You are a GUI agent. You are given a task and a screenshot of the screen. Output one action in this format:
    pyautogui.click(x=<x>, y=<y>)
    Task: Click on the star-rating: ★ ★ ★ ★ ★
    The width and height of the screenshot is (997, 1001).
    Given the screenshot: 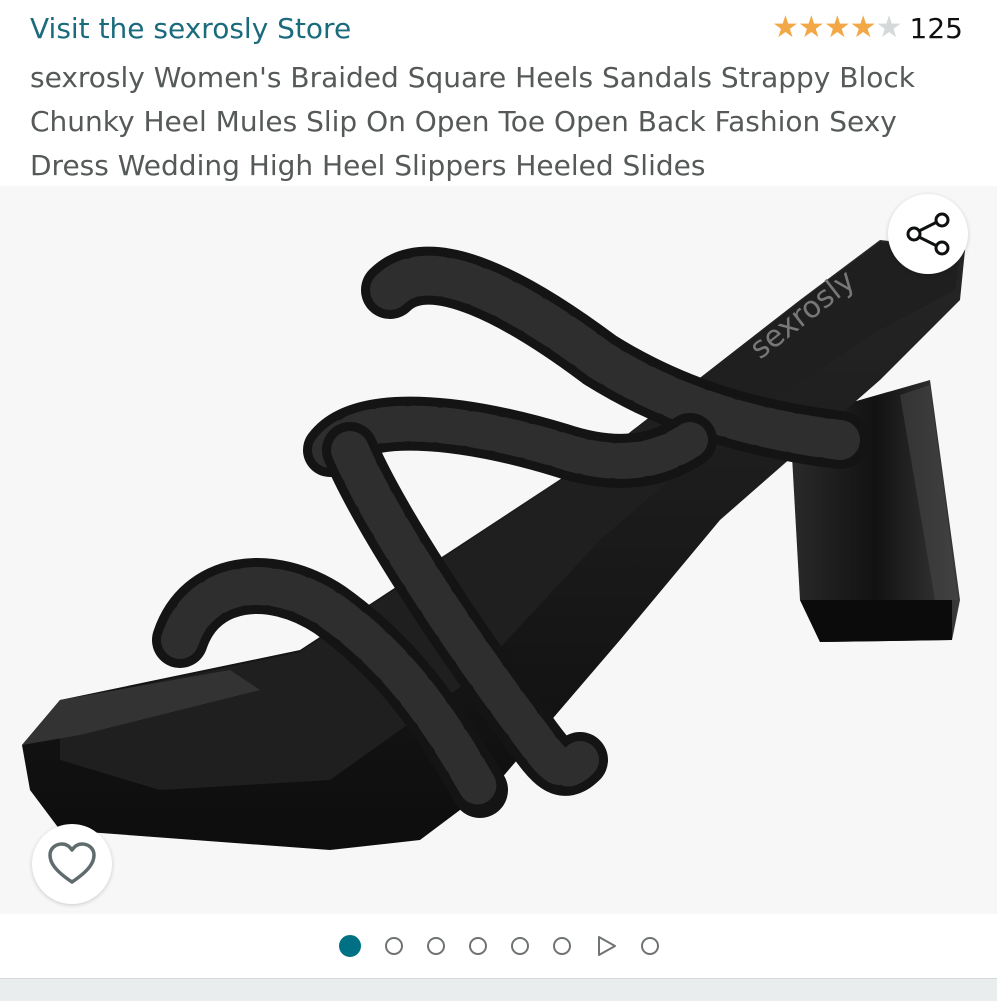 What is the action you would take?
    pyautogui.click(x=837, y=28)
    